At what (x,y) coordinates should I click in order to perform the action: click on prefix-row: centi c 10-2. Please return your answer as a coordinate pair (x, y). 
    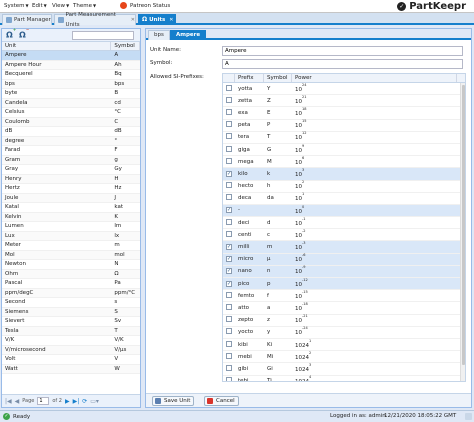
    Looking at the image, I should click on (344, 235).